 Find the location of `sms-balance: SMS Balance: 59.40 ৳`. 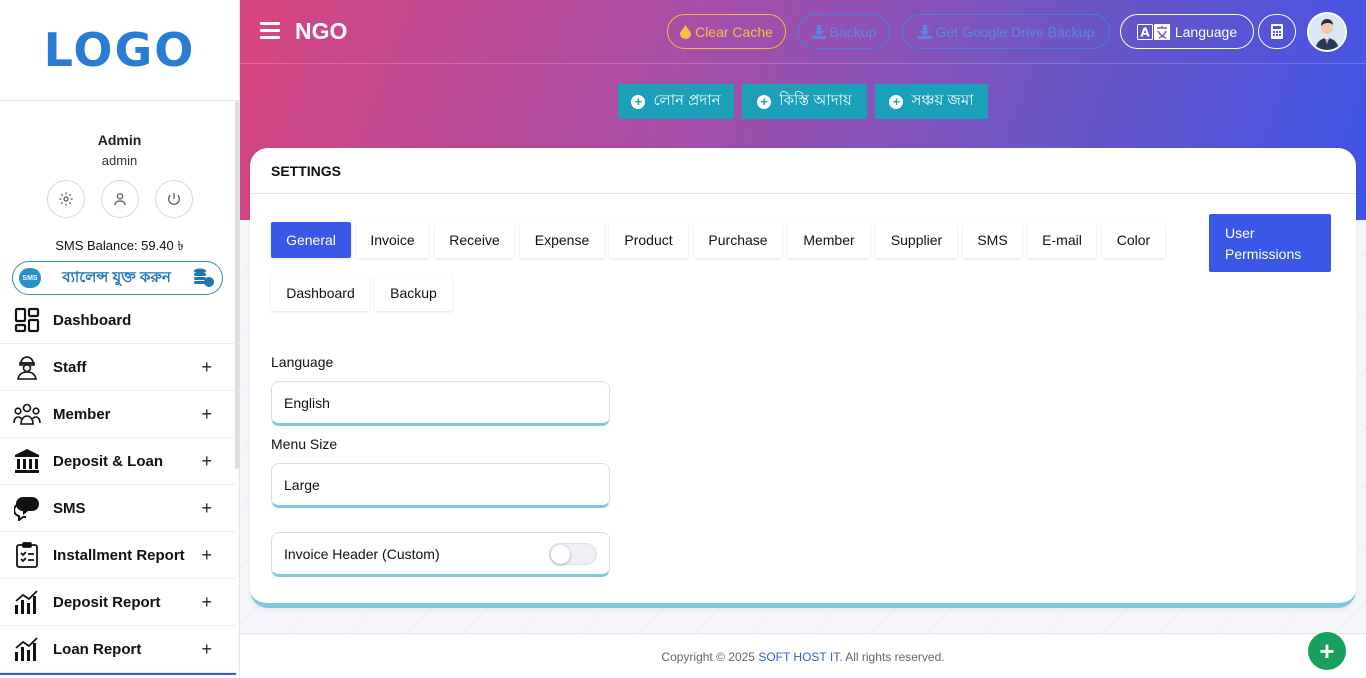

sms-balance: SMS Balance: 59.40 ৳ is located at coordinates (119, 245).